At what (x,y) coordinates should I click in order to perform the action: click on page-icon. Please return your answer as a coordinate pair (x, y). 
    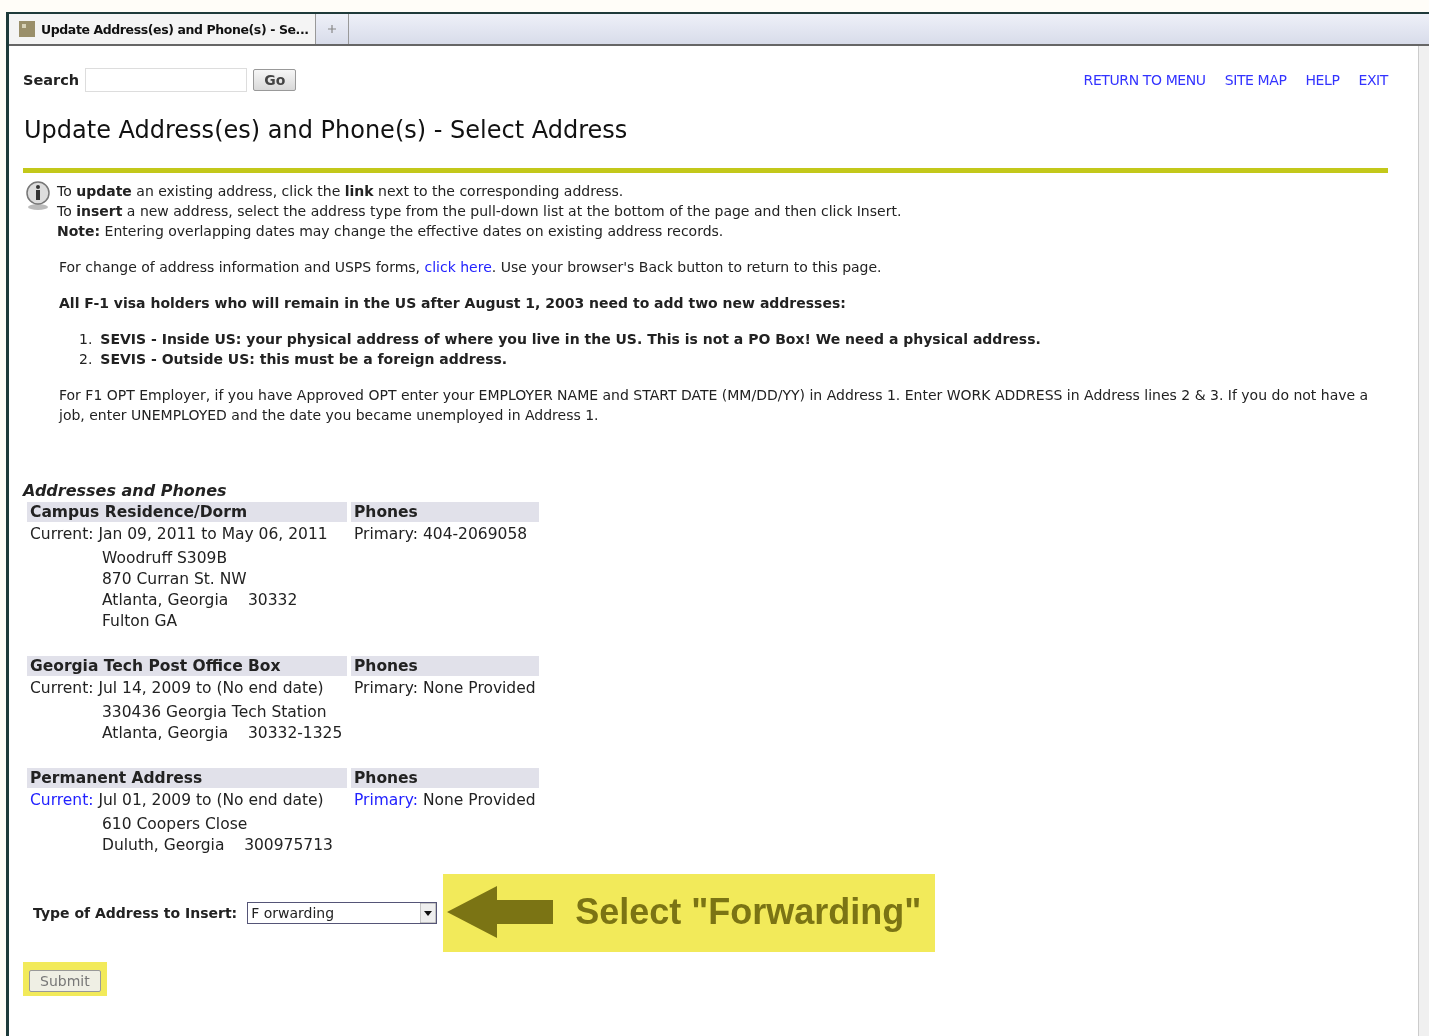
    Looking at the image, I should click on (27, 29).